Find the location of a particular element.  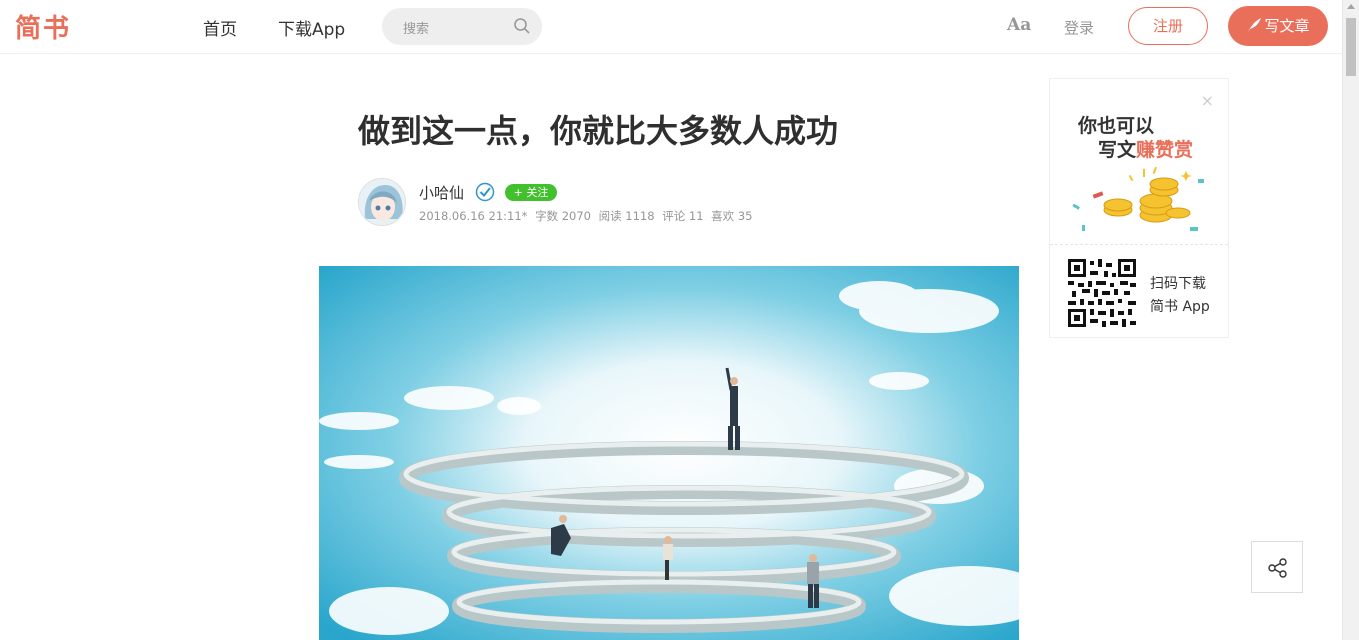

scrollbar is located at coordinates (1350, 320).